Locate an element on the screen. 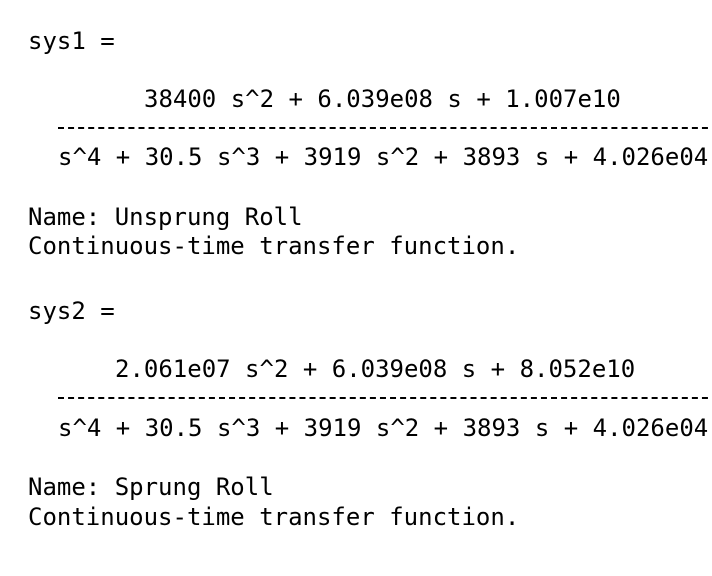  sys2-type: Continuous-time transfer function. is located at coordinates (274, 517).